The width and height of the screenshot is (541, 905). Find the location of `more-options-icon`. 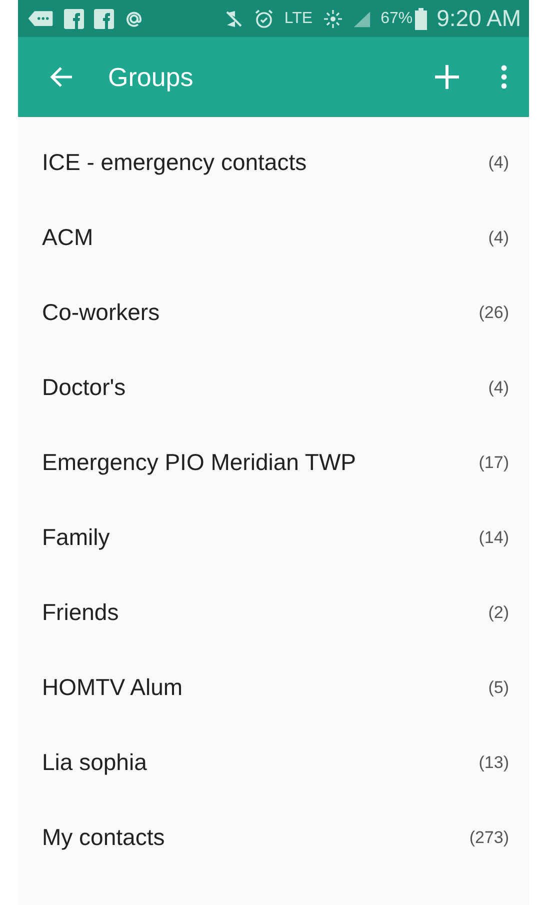

more-options-icon is located at coordinates (504, 77).